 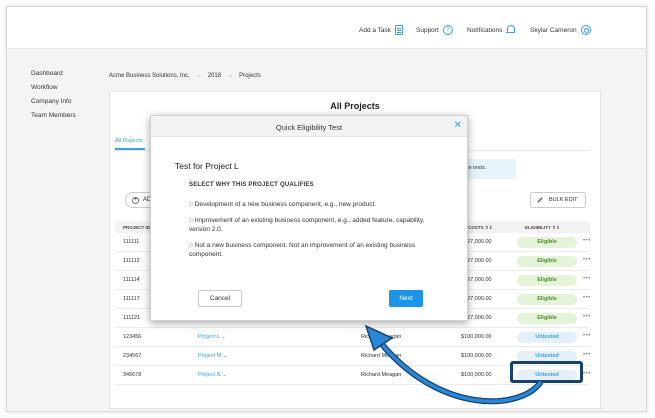 I want to click on breadcrumb-page: Projects, so click(x=250, y=76).